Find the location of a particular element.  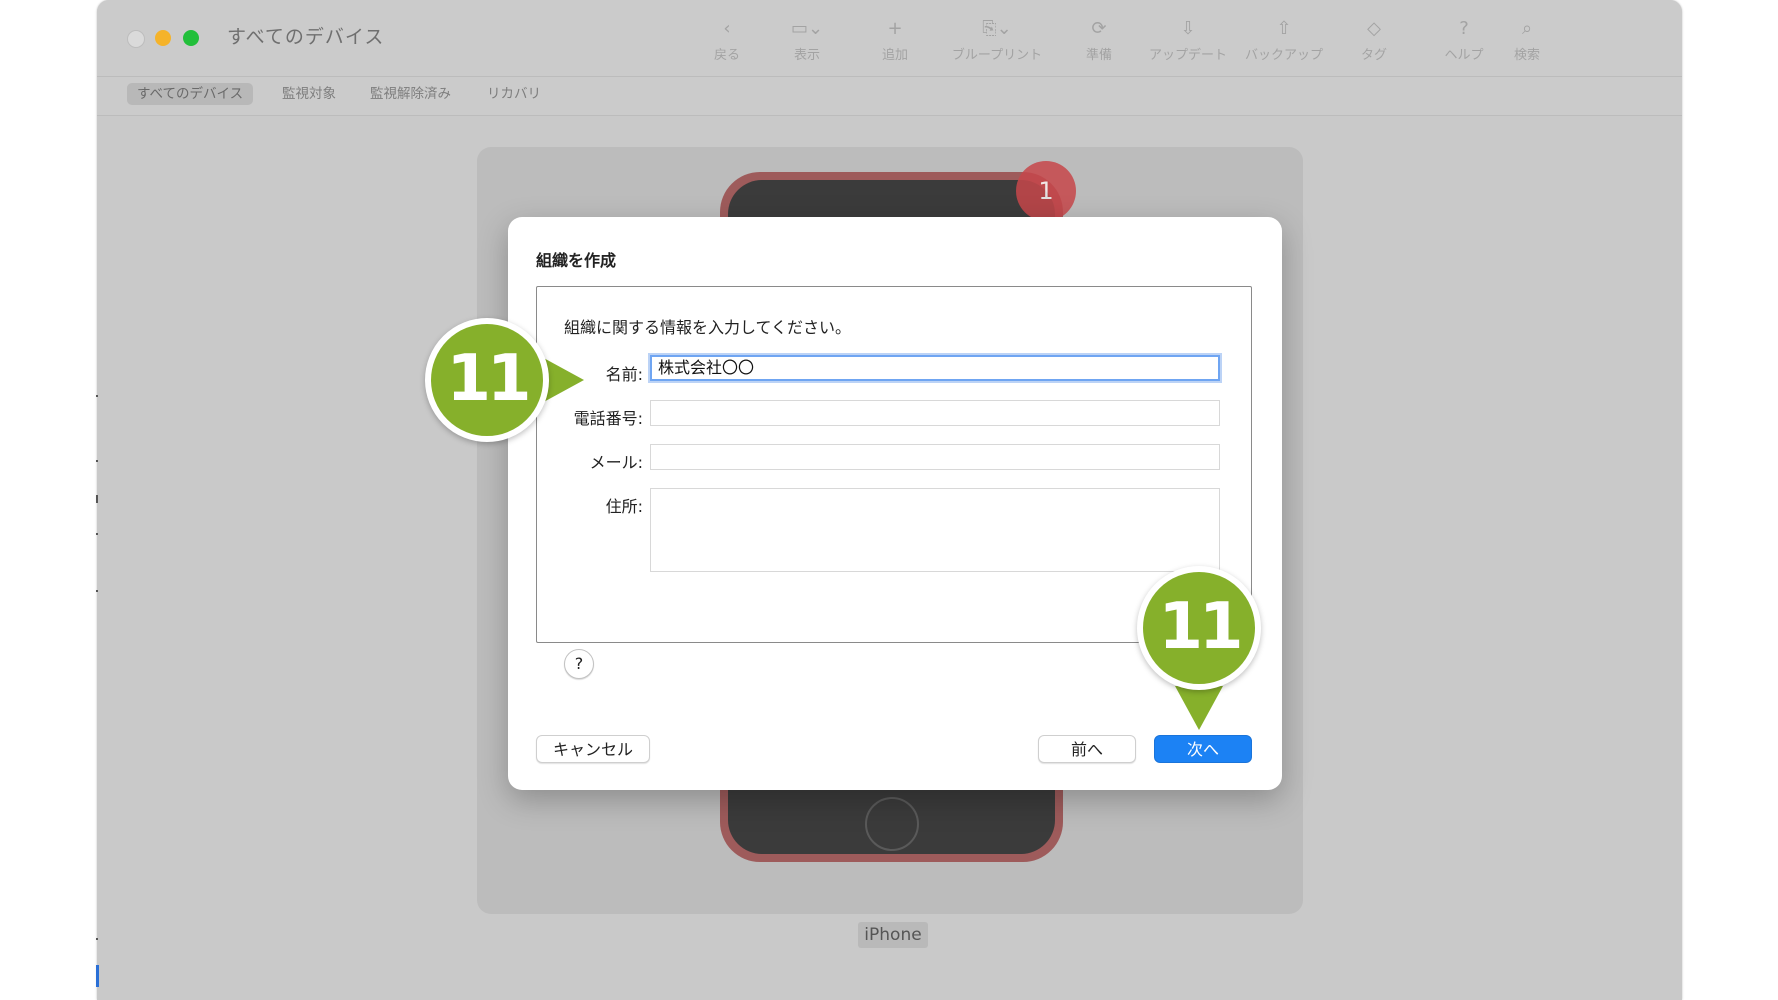

address-field is located at coordinates (935, 530).